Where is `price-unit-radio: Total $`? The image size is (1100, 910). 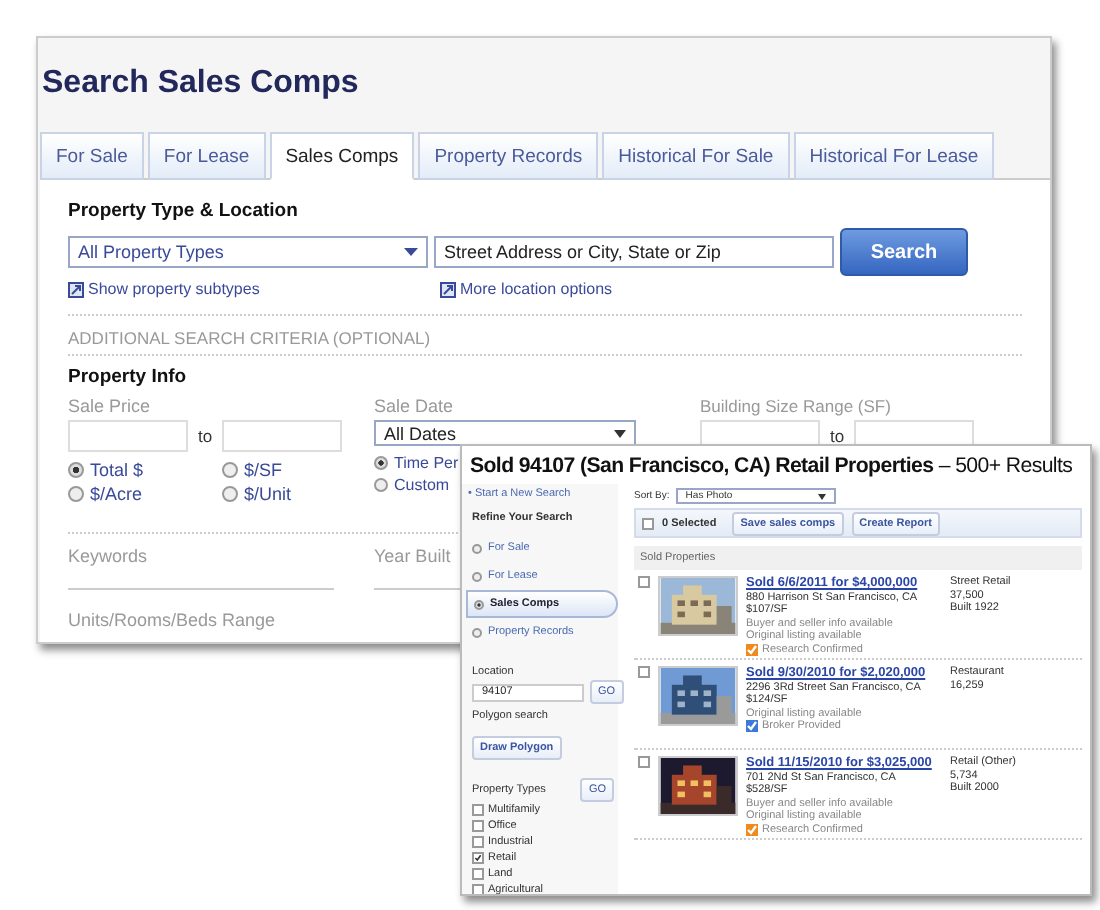
price-unit-radio: Total $ is located at coordinates (145, 470).